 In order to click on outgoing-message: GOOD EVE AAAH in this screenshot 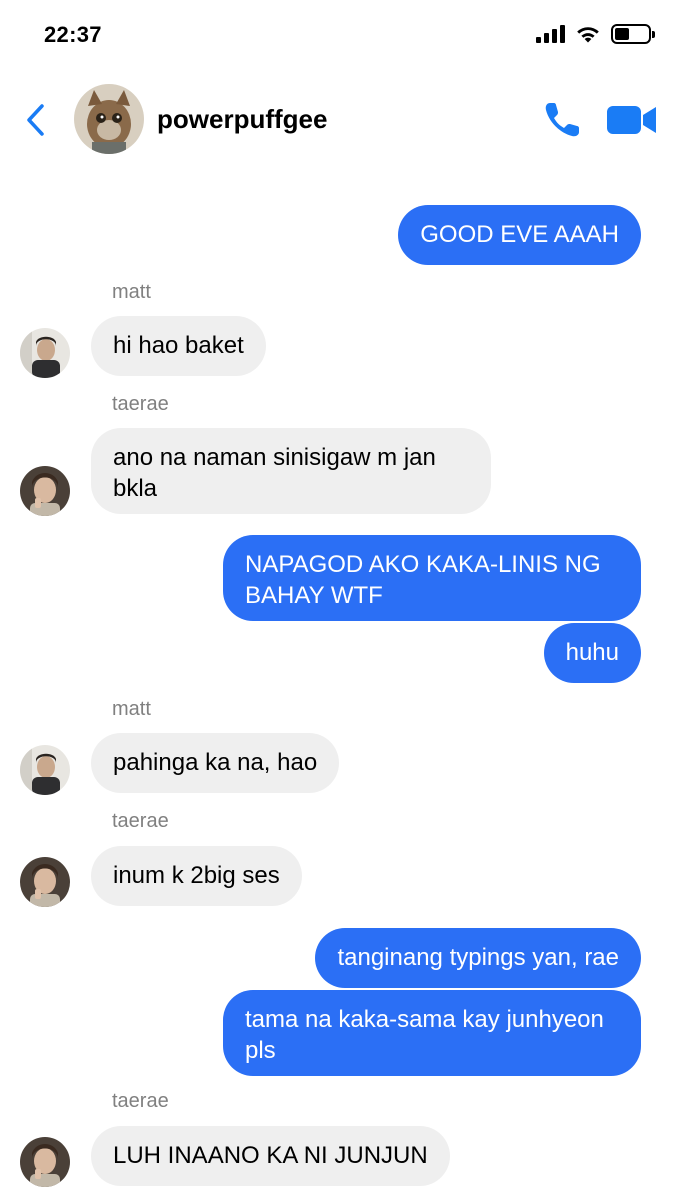, I will do `click(519, 235)`.